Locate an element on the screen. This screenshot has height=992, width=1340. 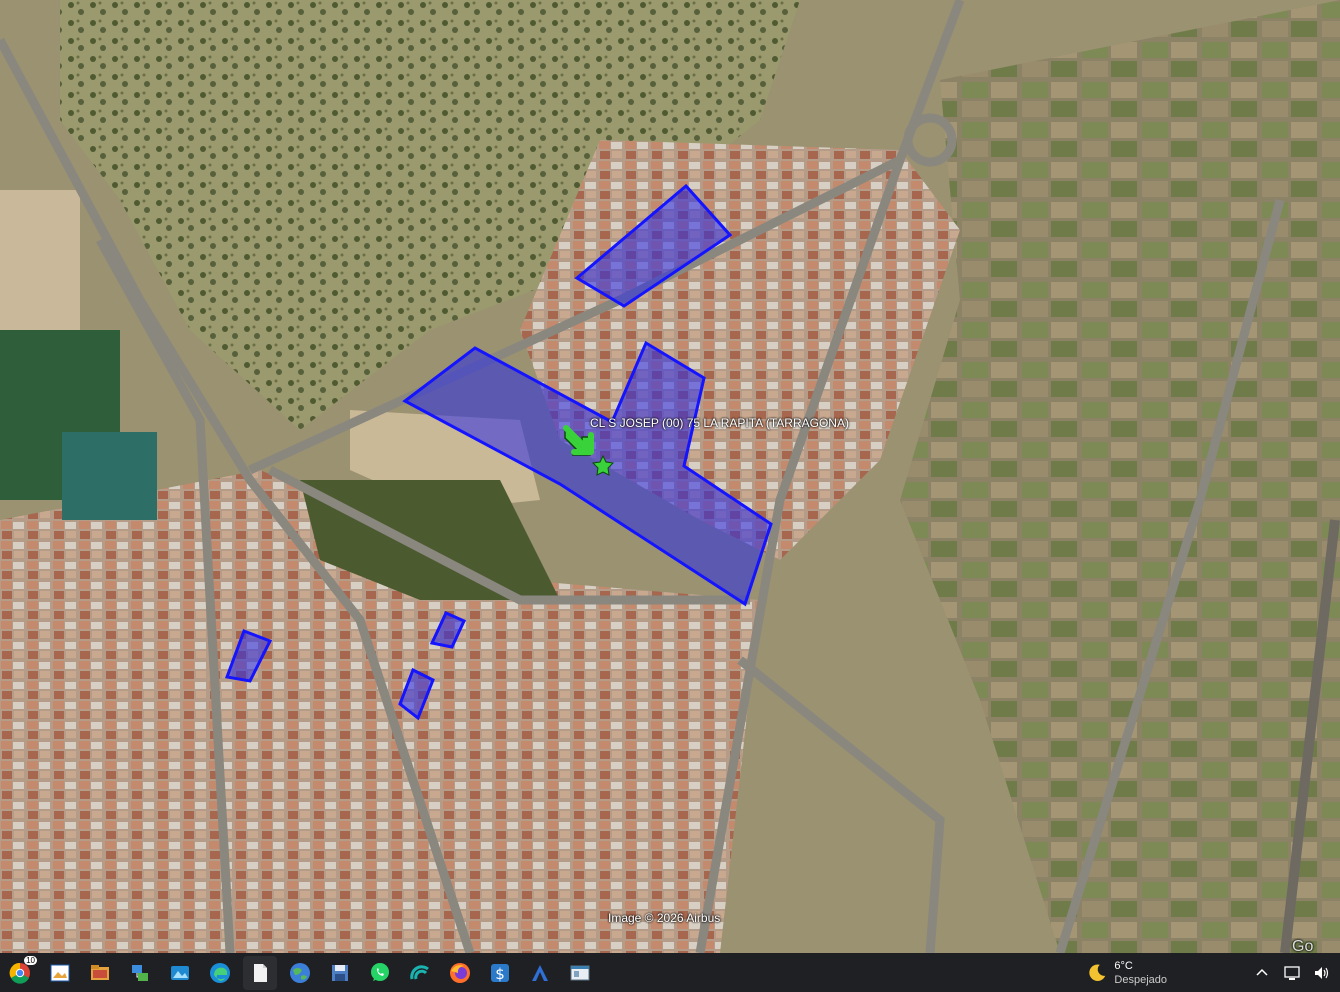
weather-widget: 6°C Despejado is located at coordinates (1126, 973).